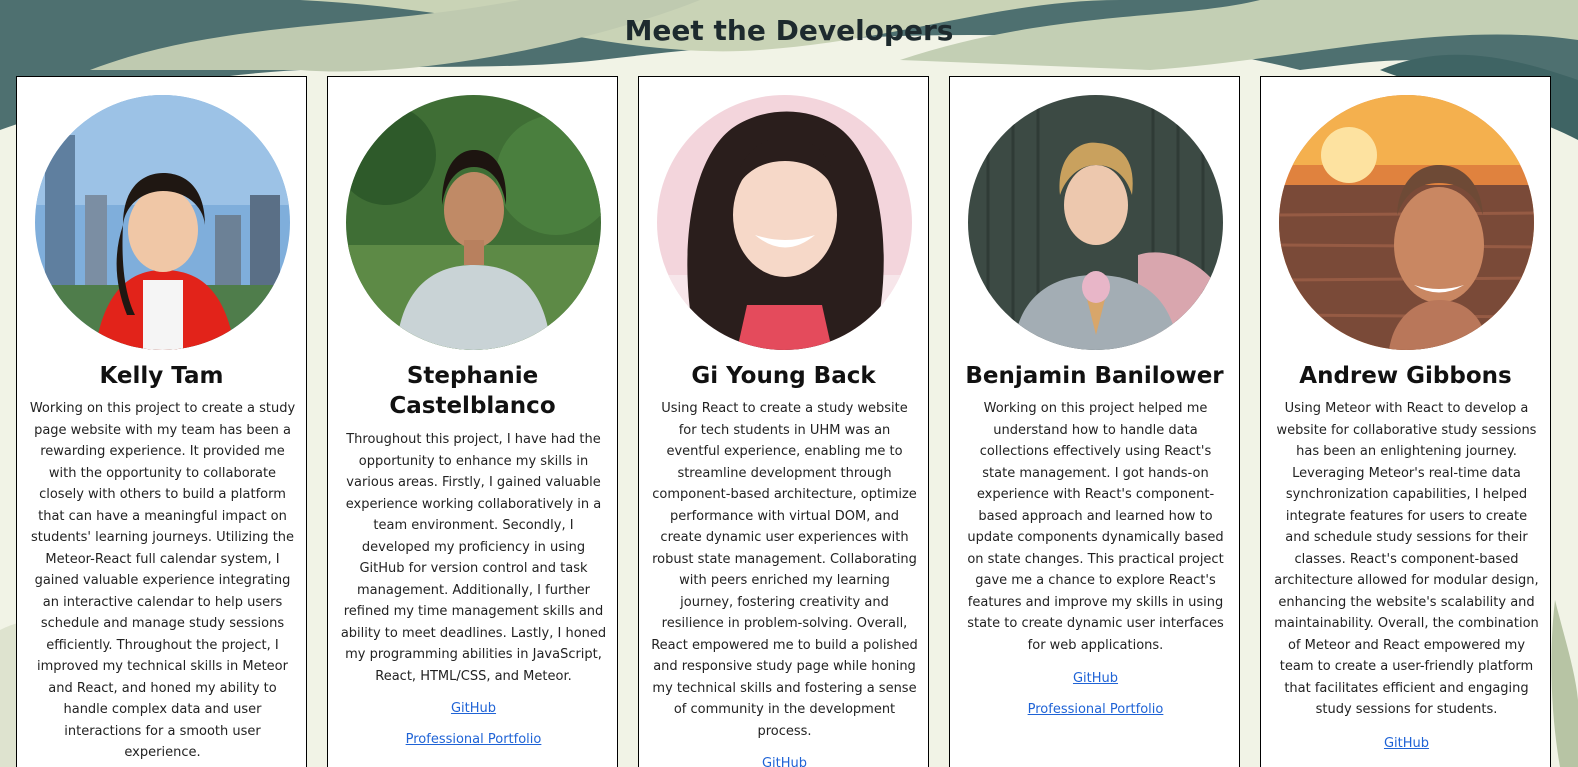 This screenshot has height=767, width=1578. I want to click on developer-name: Stephanie Castelblanco, so click(472, 391).